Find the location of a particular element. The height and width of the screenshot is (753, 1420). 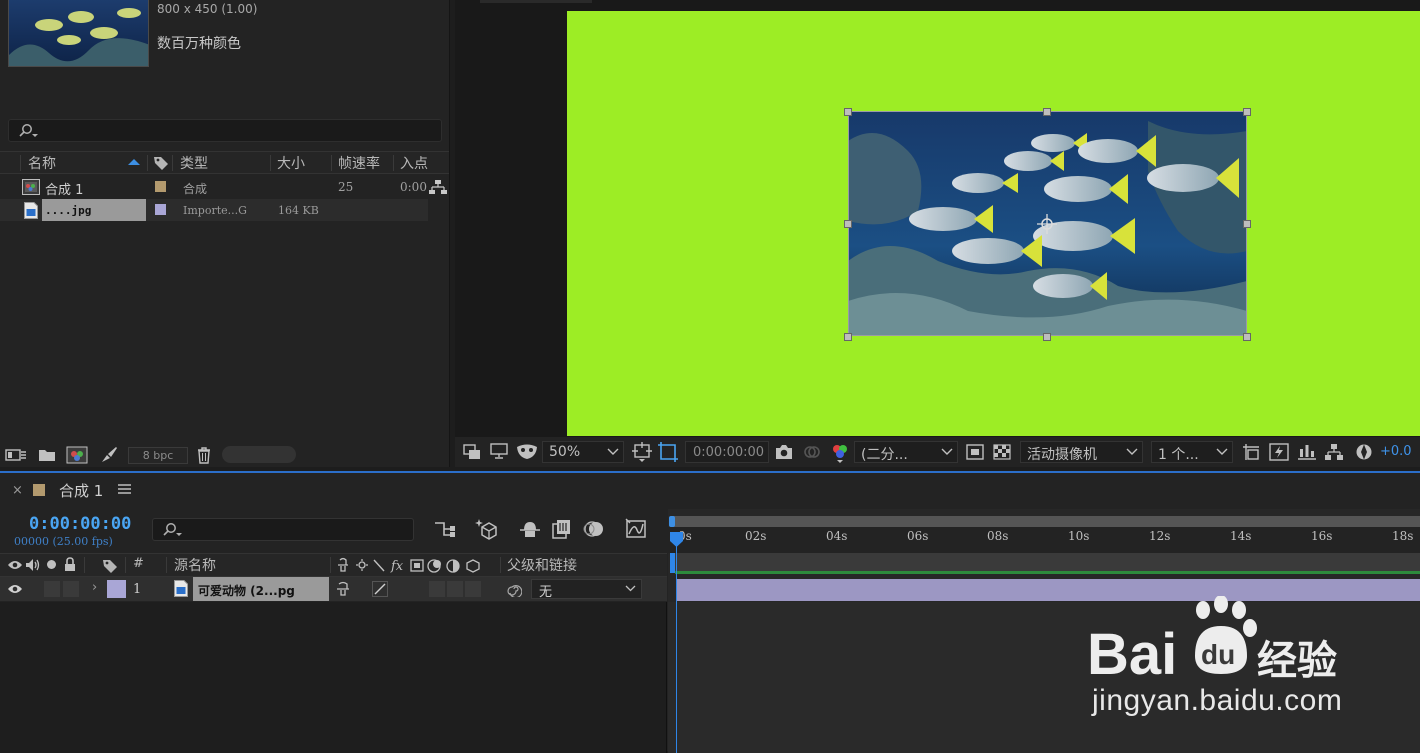

viewer-timecode: 0:00:00:00 is located at coordinates (729, 452).